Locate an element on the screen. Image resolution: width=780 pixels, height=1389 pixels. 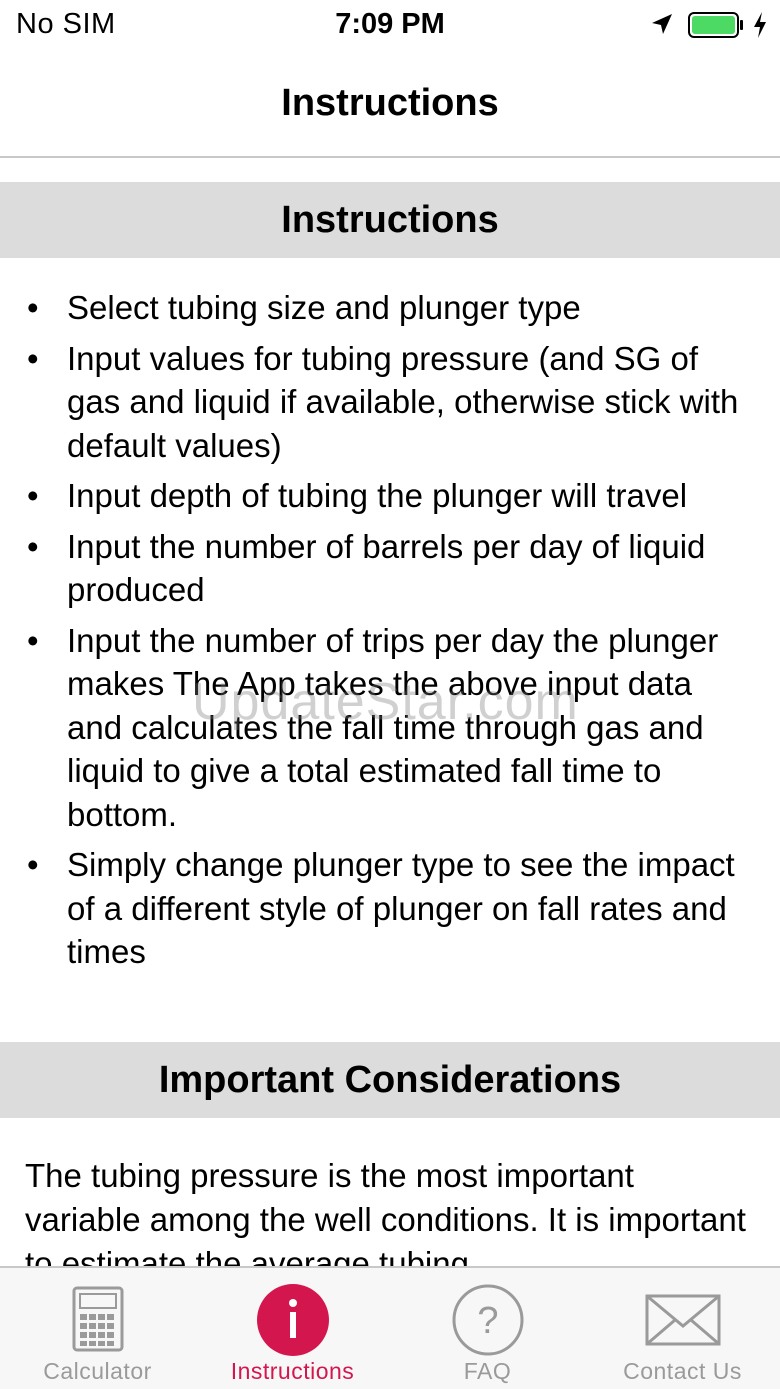
list-item-text: Select tubing size and plunger type is located at coordinates (324, 307).